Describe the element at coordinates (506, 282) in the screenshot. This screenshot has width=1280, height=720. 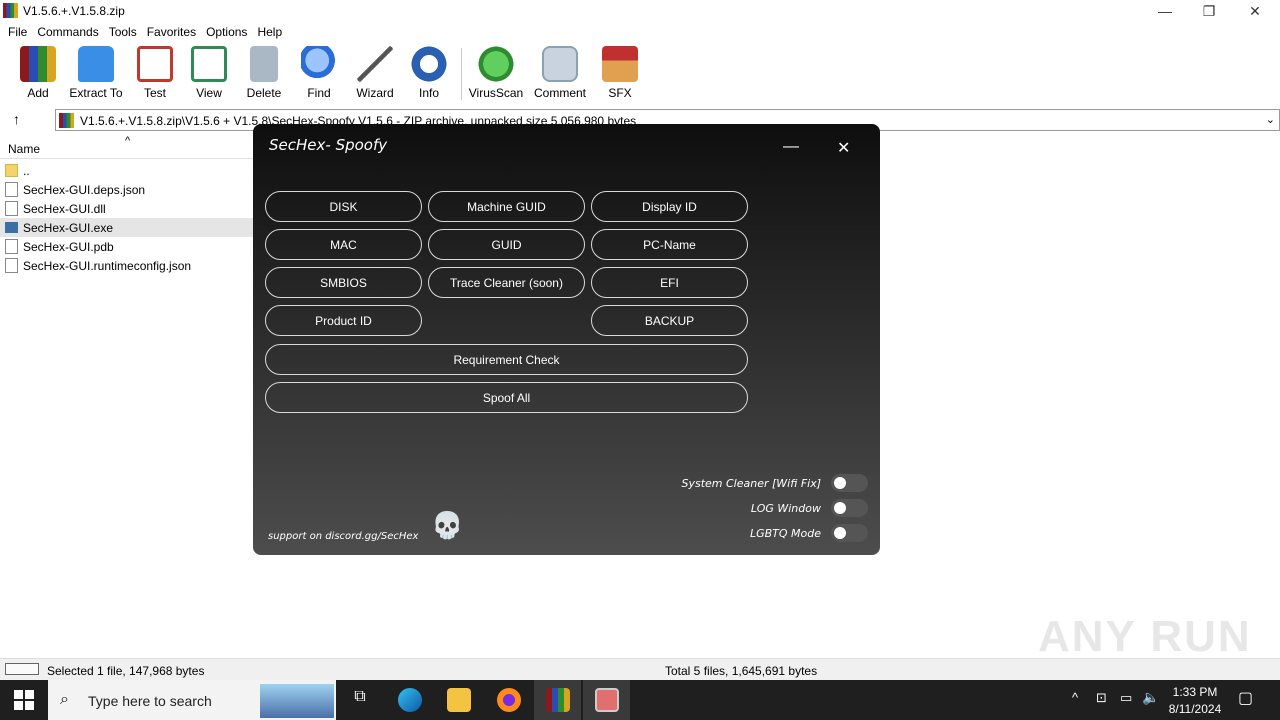
I see `trace-cleaner-button: Trace Cleaner (soon)` at that location.